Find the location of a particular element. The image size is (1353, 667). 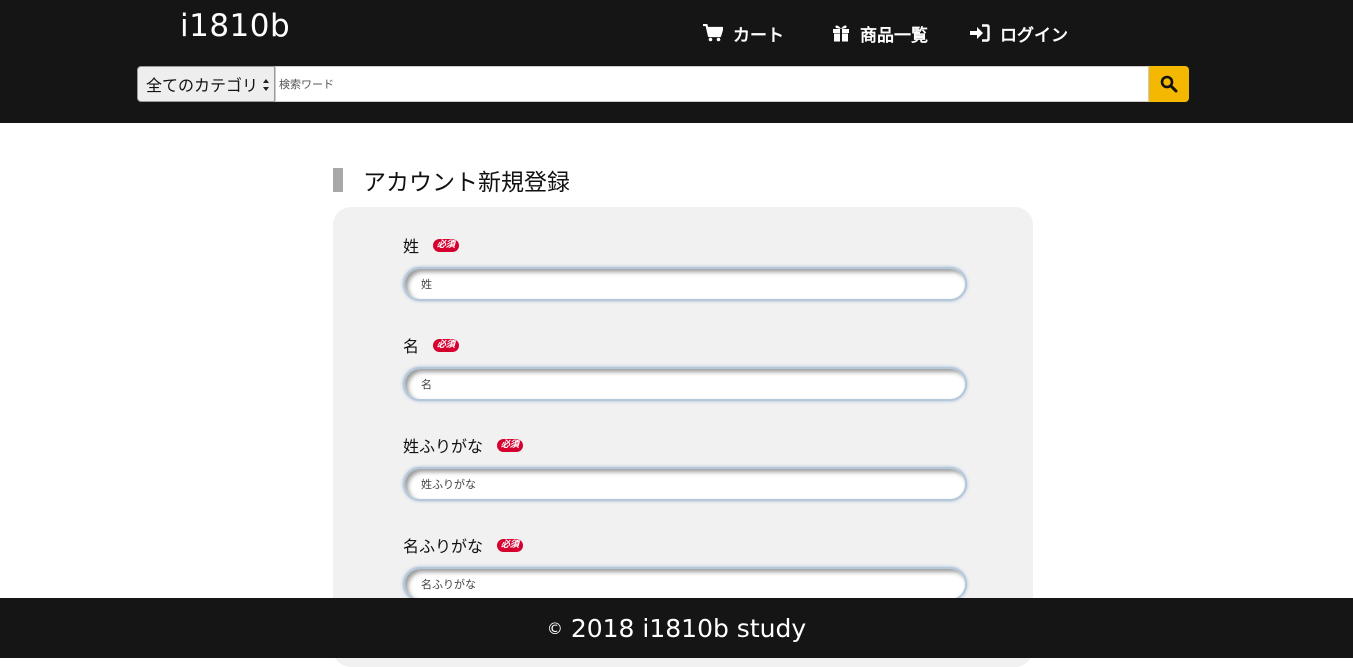

search-input is located at coordinates (713, 84).